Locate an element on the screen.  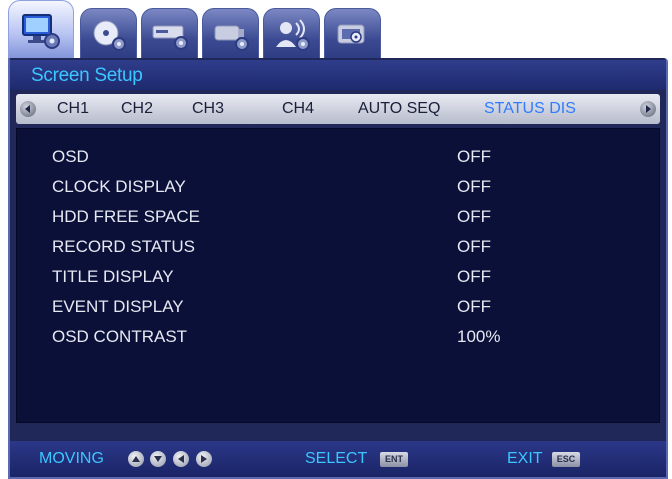
tab-camera-setup is located at coordinates (230, 34).